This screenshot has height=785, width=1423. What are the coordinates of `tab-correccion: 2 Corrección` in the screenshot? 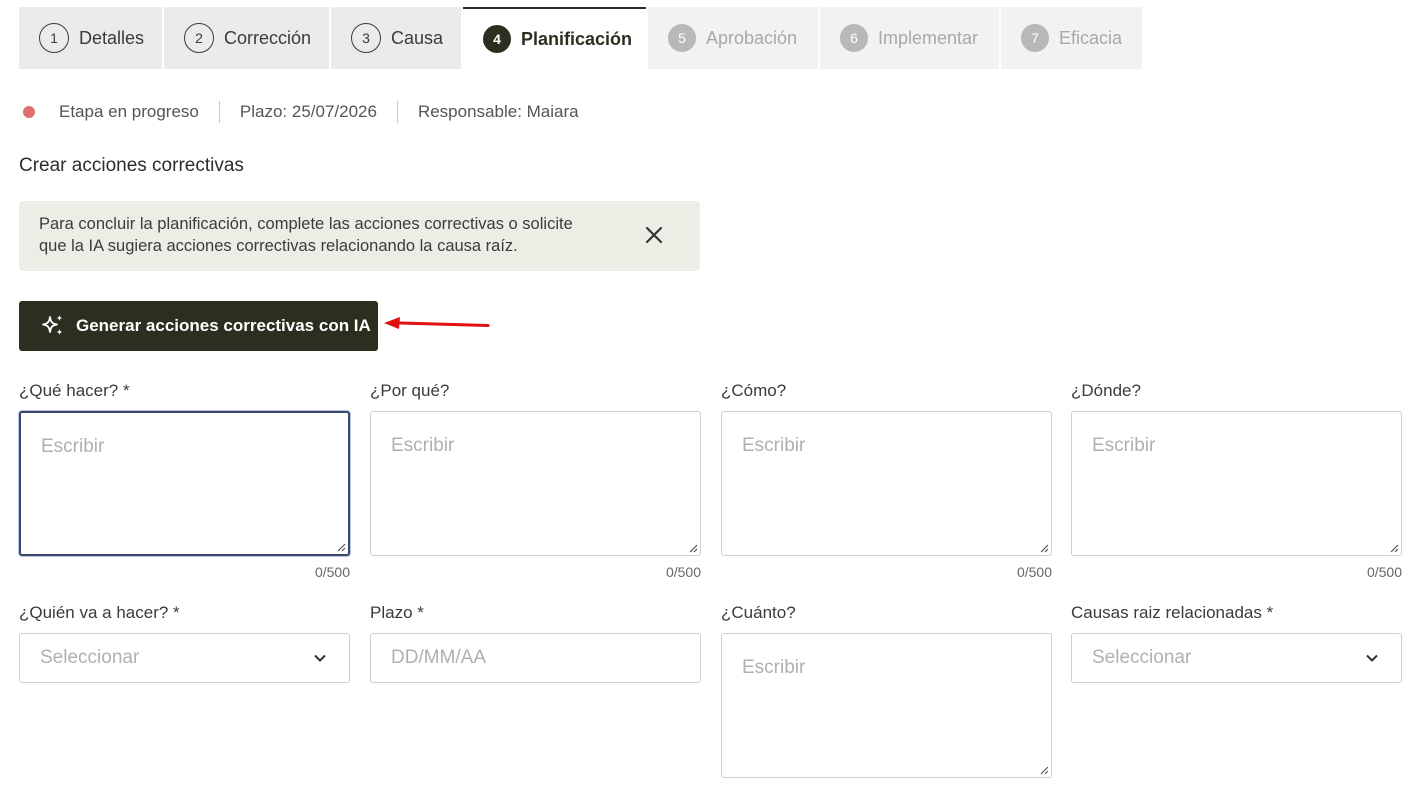 It's located at (246, 38).